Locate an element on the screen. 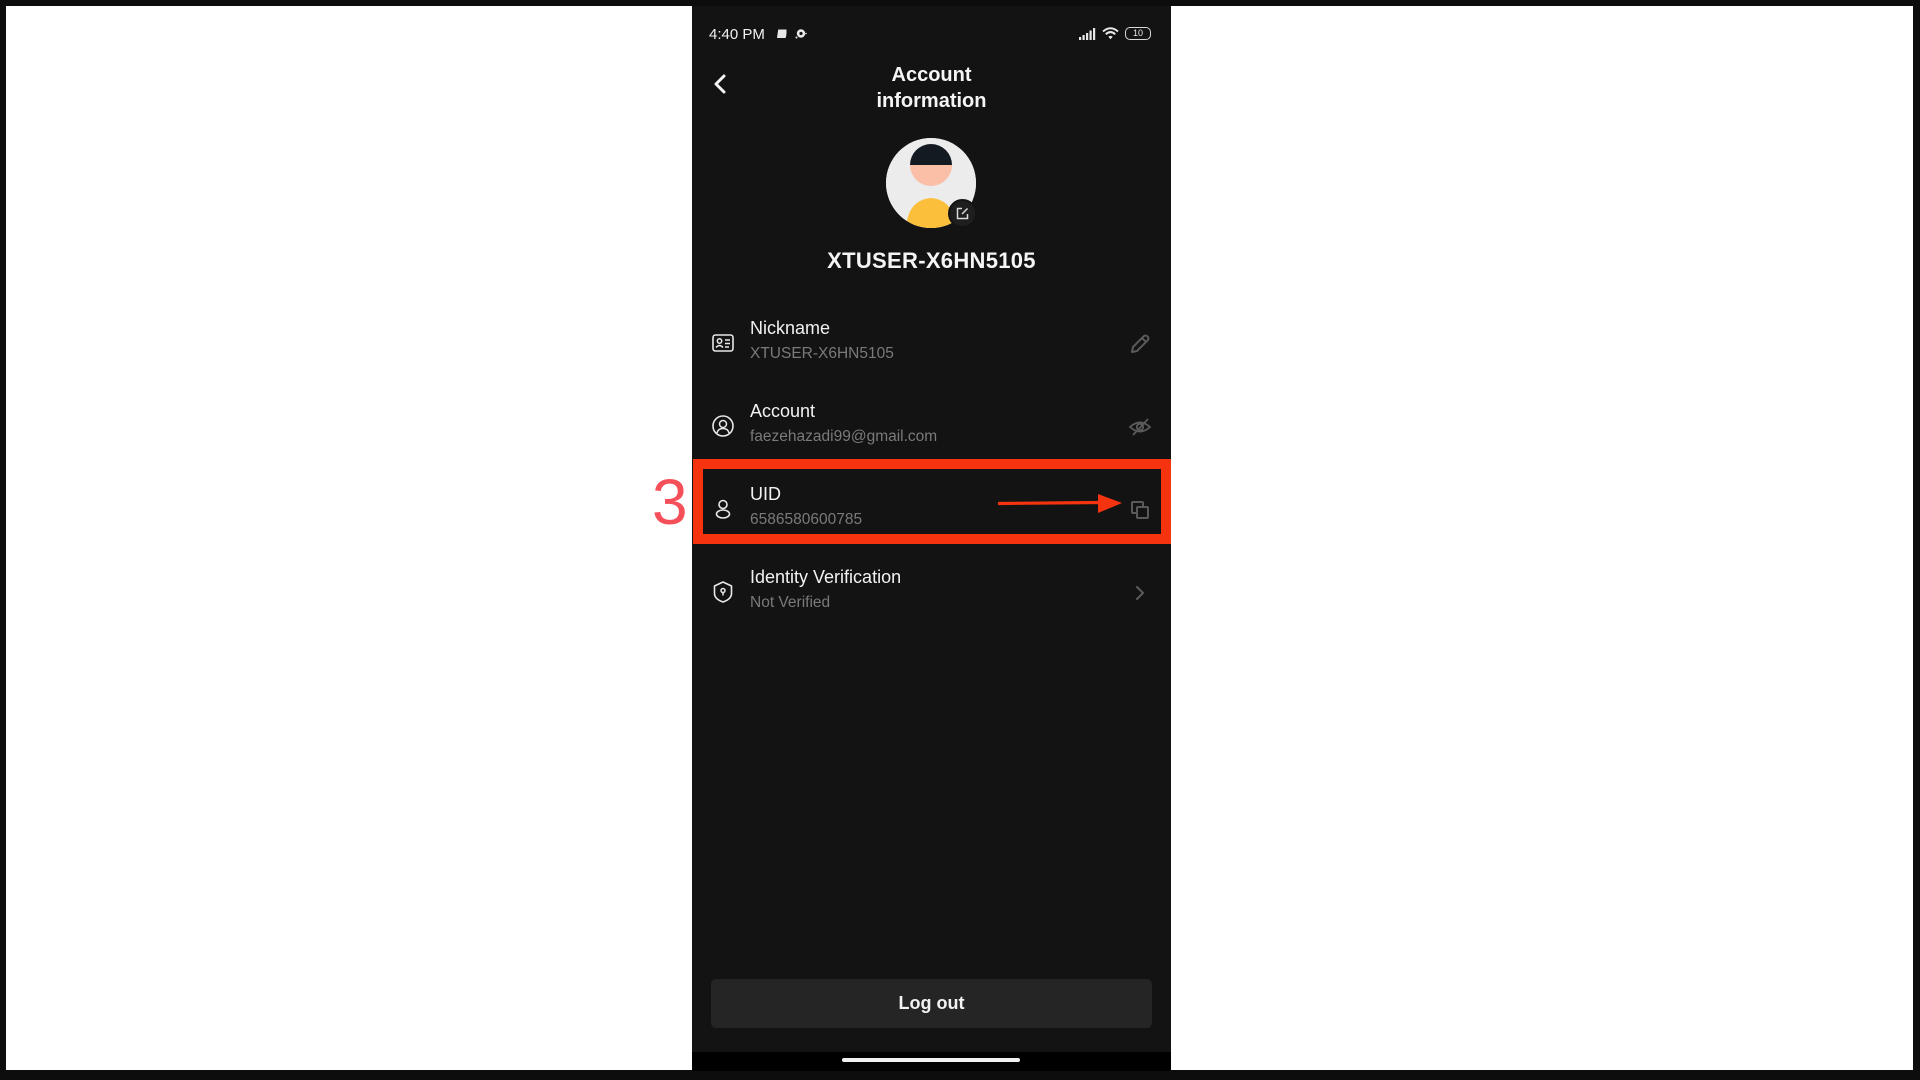 The height and width of the screenshot is (1080, 1920). chevron-right-icon is located at coordinates (1140, 593).